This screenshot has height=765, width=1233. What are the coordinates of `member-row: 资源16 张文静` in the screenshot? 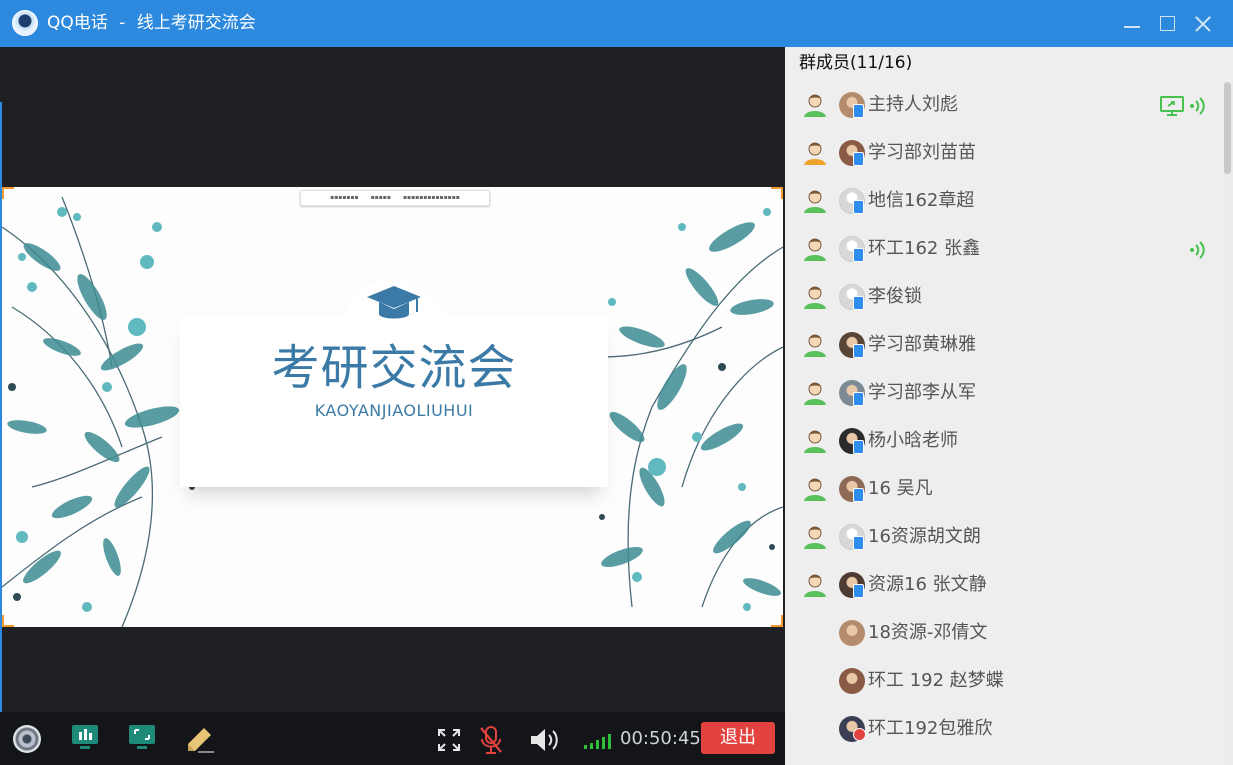 It's located at (1003, 585).